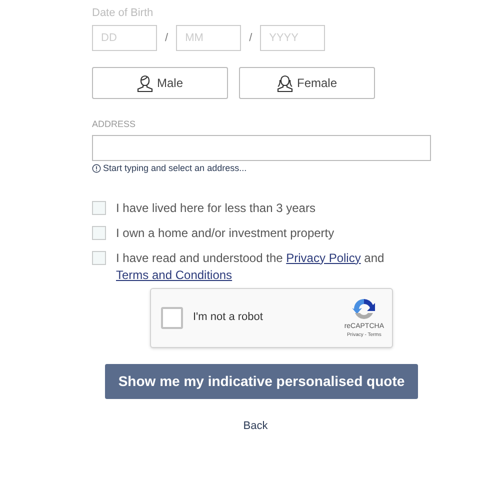  I want to click on back-link: Back, so click(255, 426).